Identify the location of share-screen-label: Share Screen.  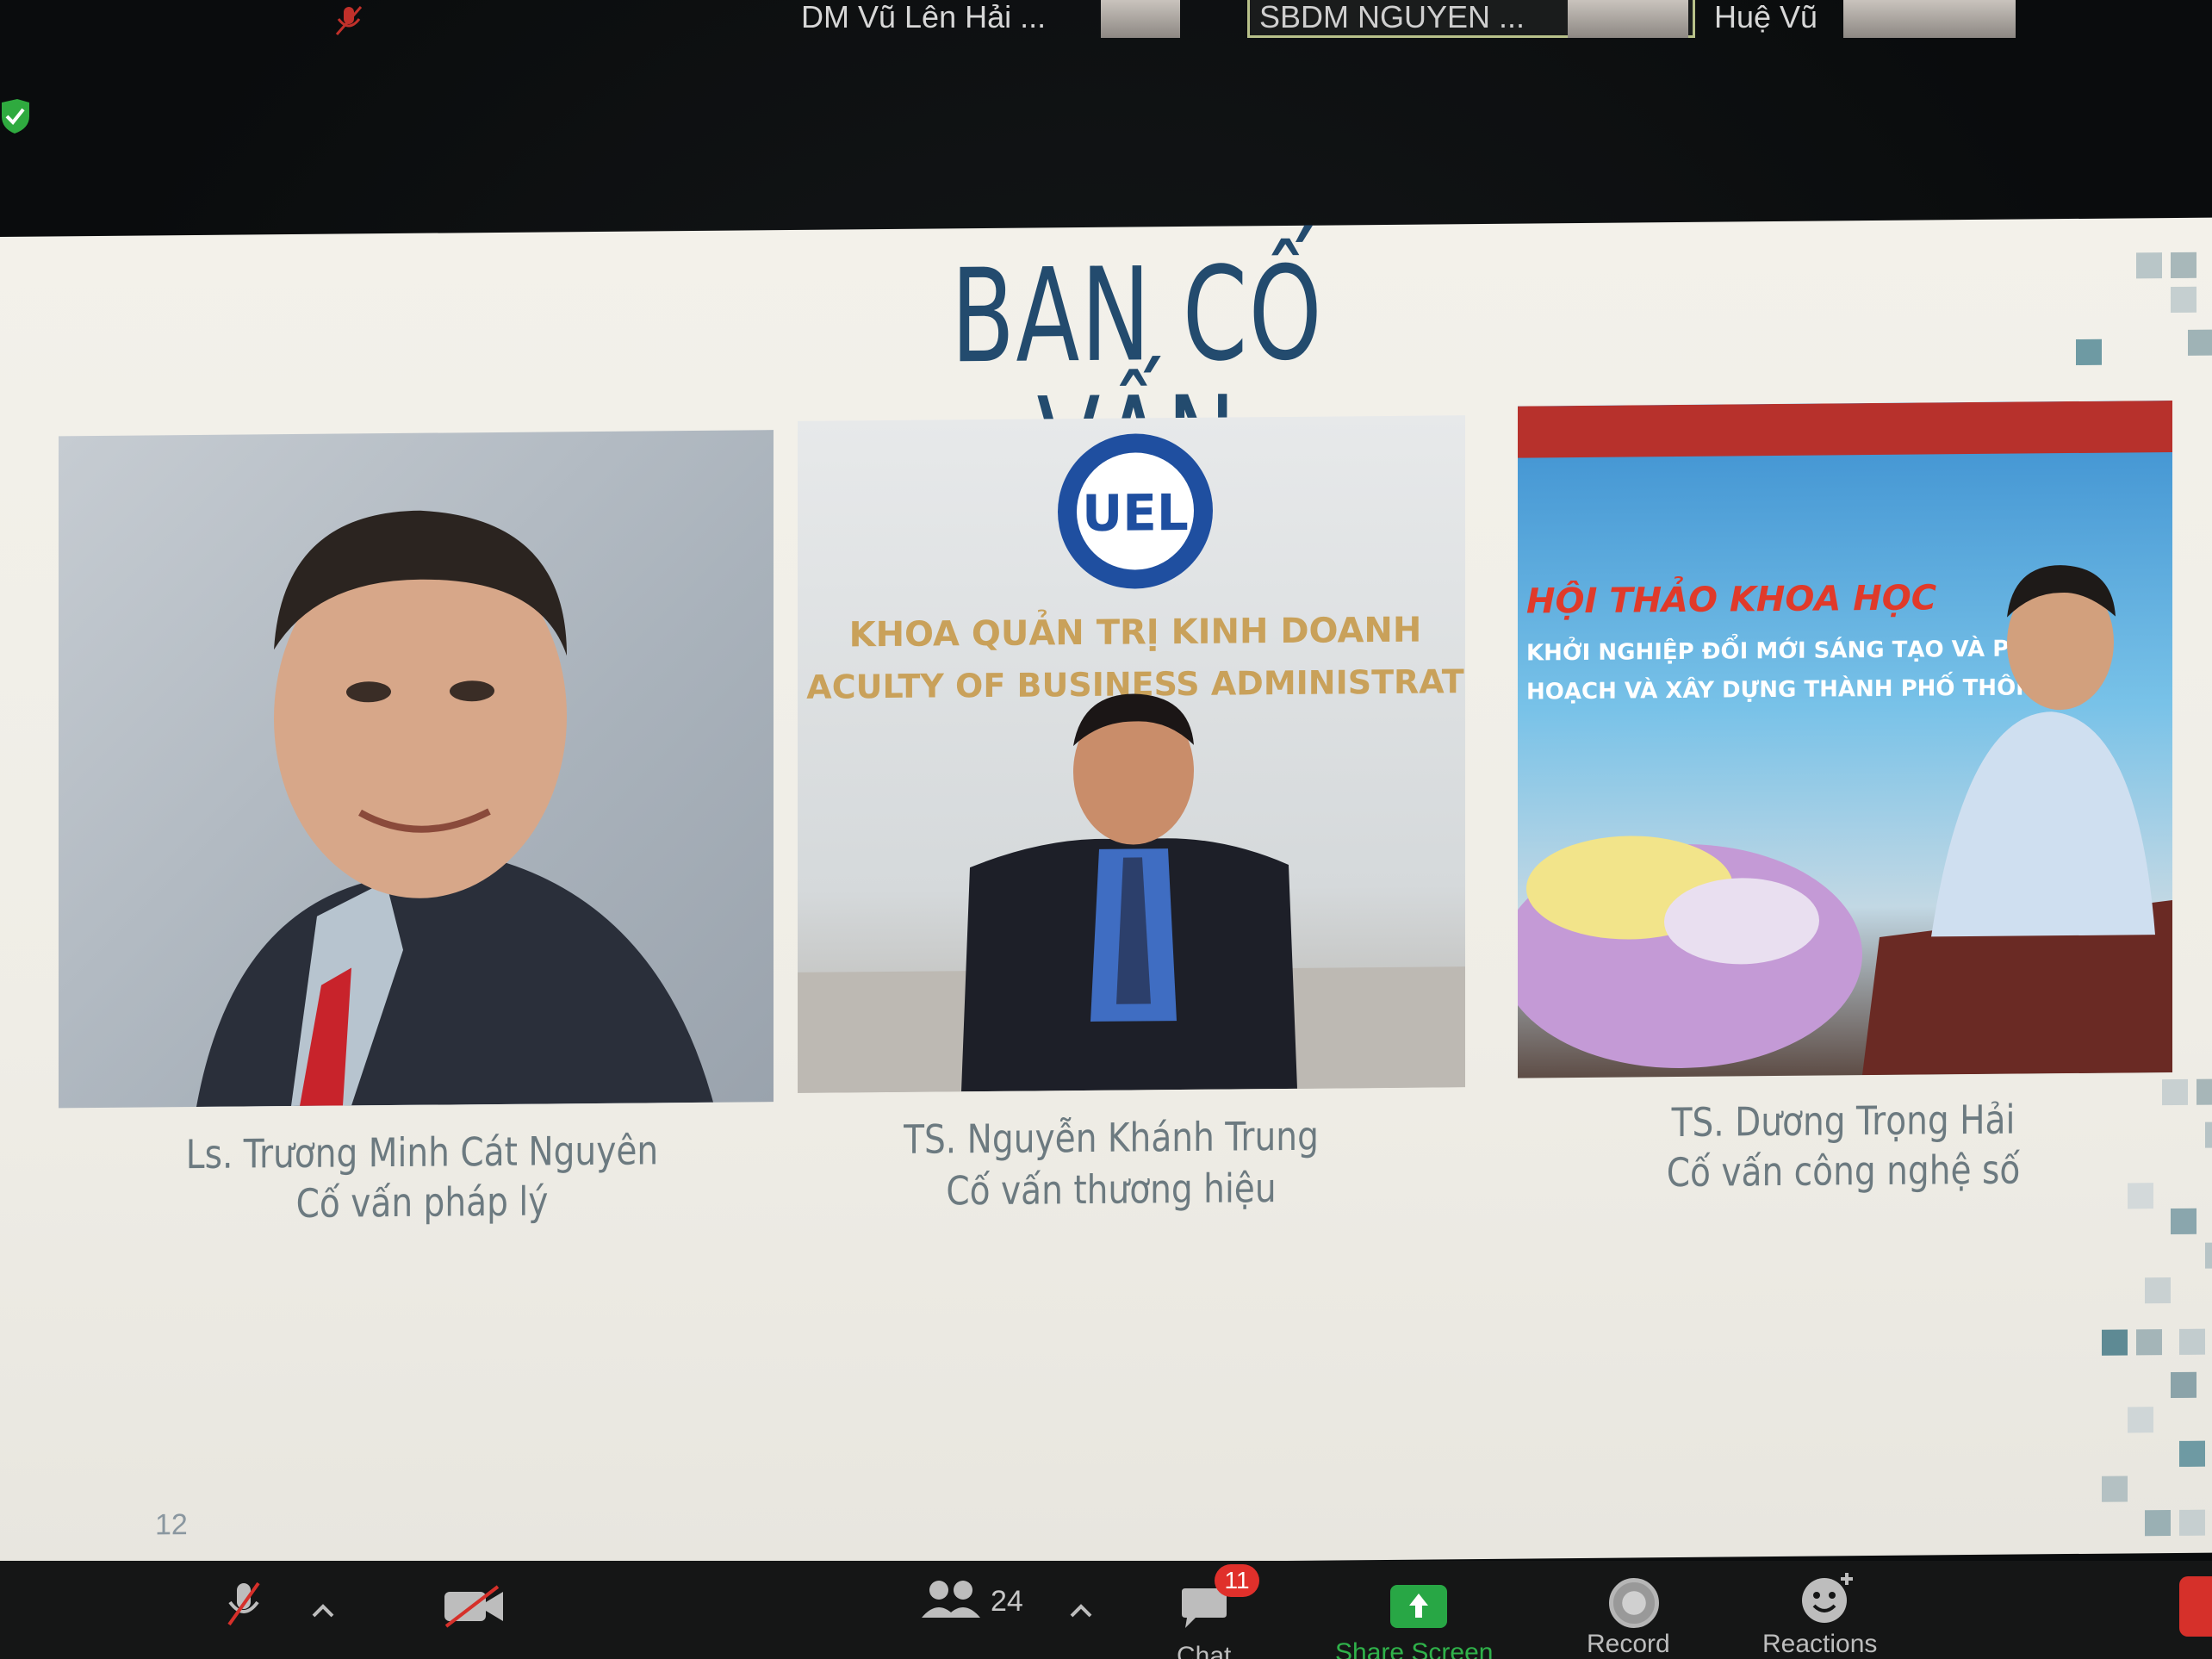
(1414, 1648).